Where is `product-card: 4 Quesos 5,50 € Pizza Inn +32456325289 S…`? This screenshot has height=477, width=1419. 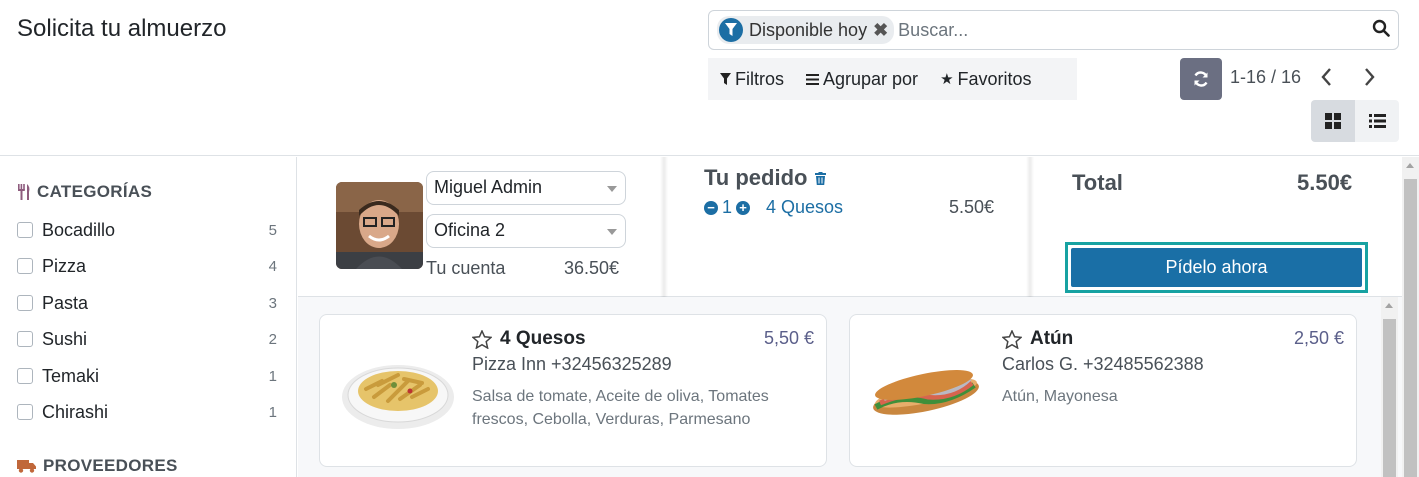
product-card: 4 Quesos 5,50 € Pizza Inn +32456325289 S… is located at coordinates (573, 390).